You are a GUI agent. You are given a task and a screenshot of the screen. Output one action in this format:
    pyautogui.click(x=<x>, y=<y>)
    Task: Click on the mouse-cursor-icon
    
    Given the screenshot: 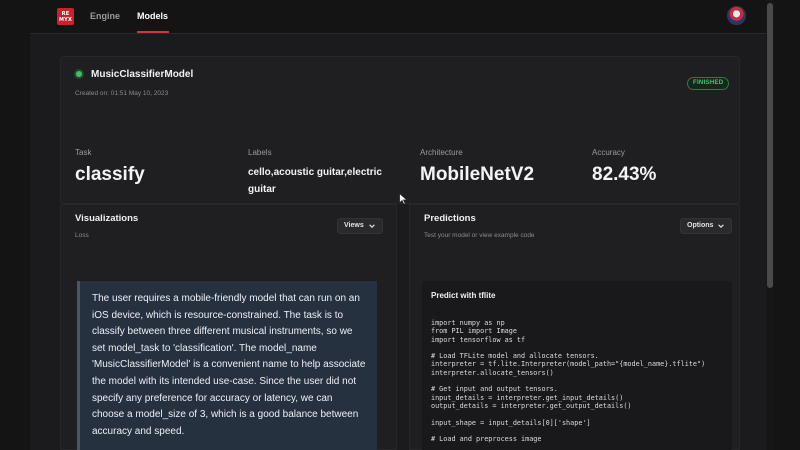 What is the action you would take?
    pyautogui.click(x=403, y=199)
    